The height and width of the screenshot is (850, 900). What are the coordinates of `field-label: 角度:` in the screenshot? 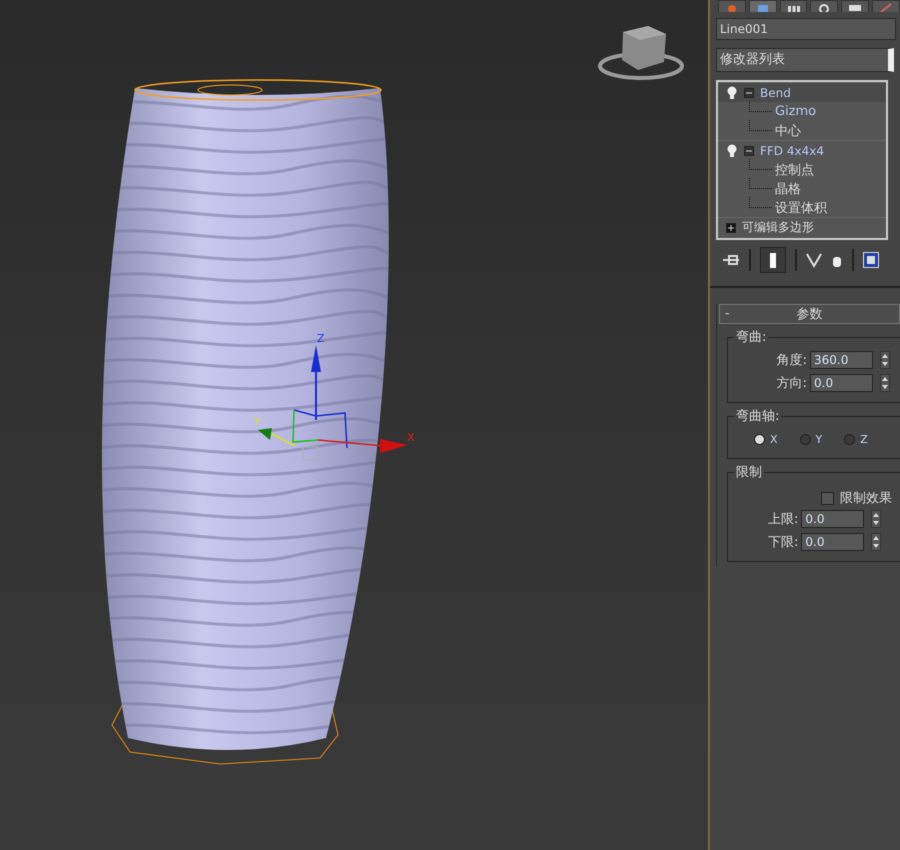 It's located at (791, 360).